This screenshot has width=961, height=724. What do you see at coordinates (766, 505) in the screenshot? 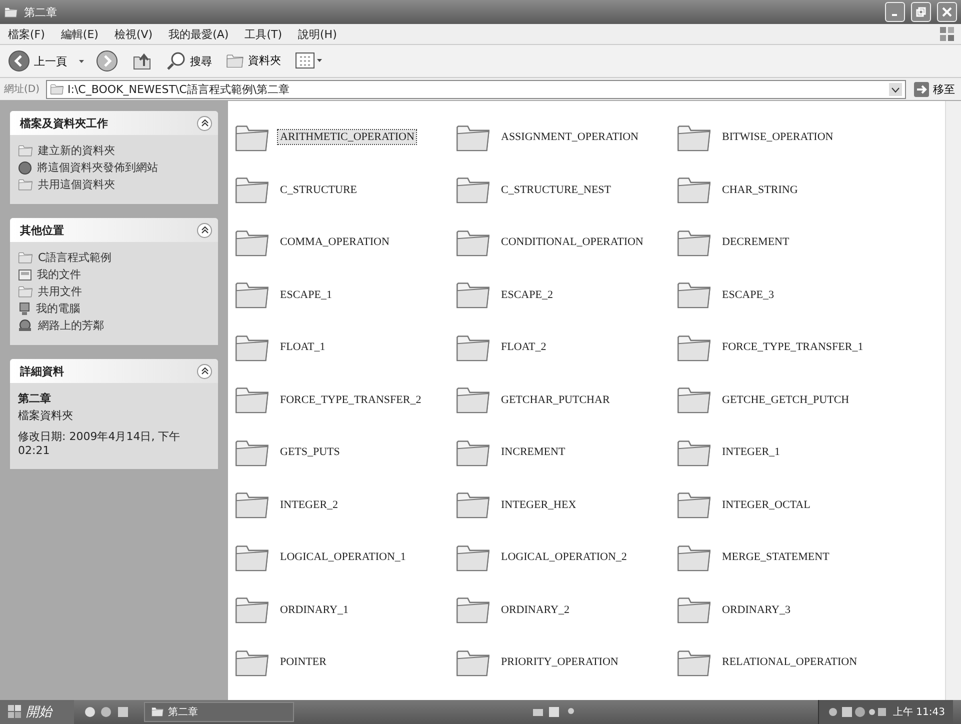
I see `folder-name: INTEGER_OCTAL` at bounding box center [766, 505].